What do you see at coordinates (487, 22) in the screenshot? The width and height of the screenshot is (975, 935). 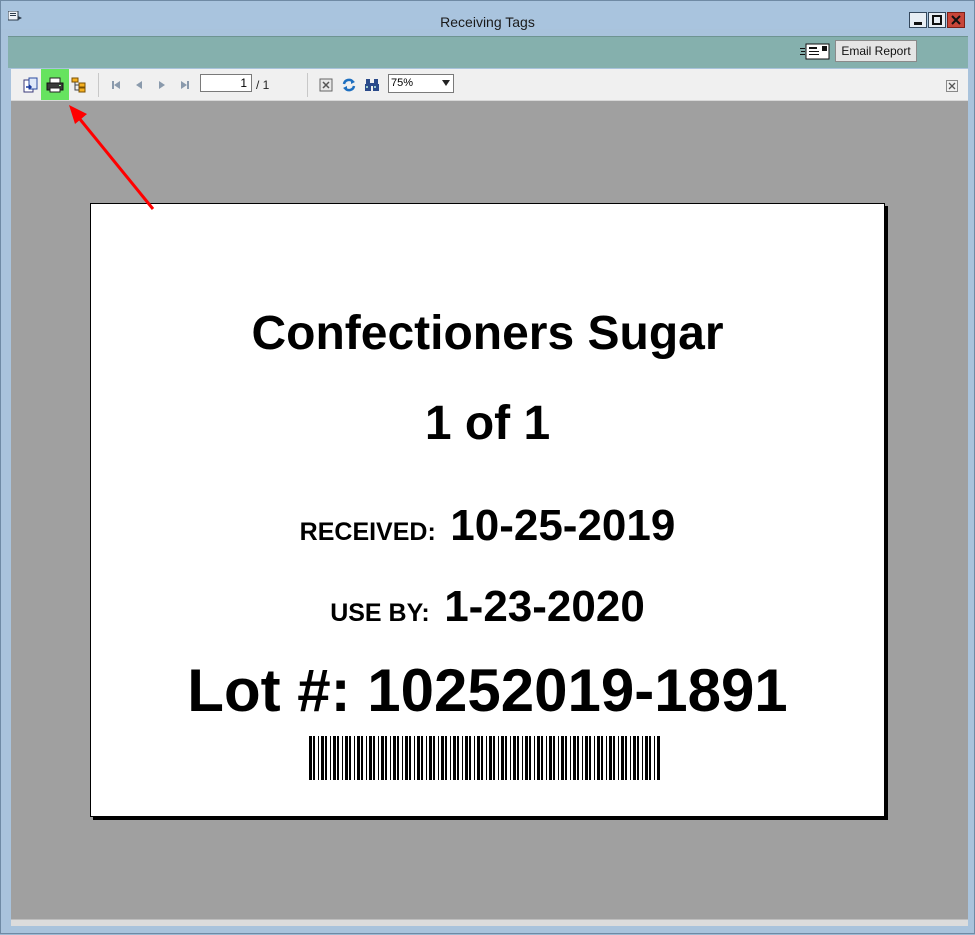 I see `window-title: Receiving Tags` at bounding box center [487, 22].